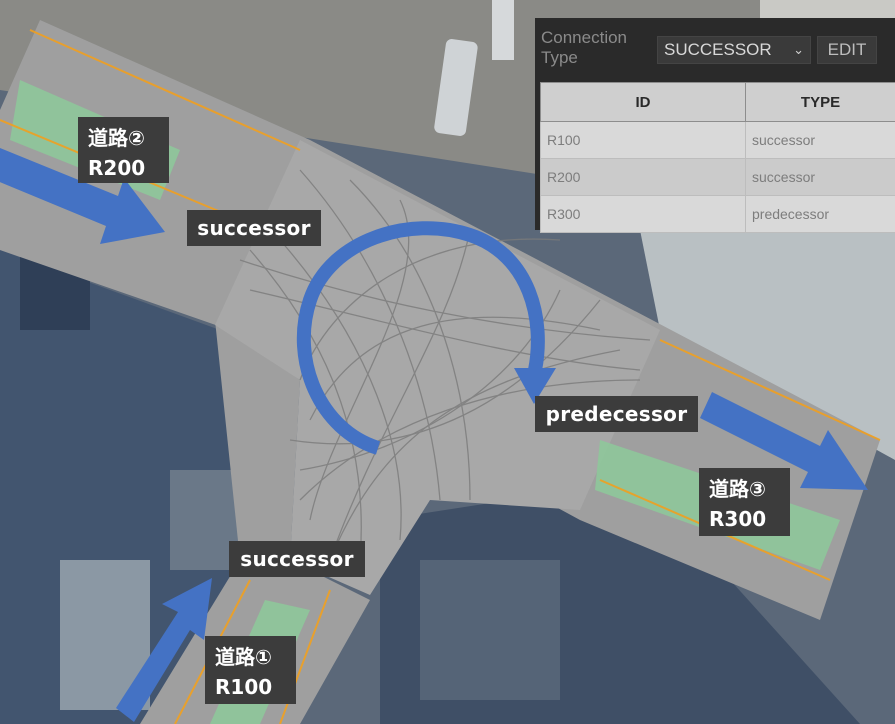 Image resolution: width=895 pixels, height=724 pixels. Describe the element at coordinates (643, 102) in the screenshot. I see `column-header-id: ID` at that location.